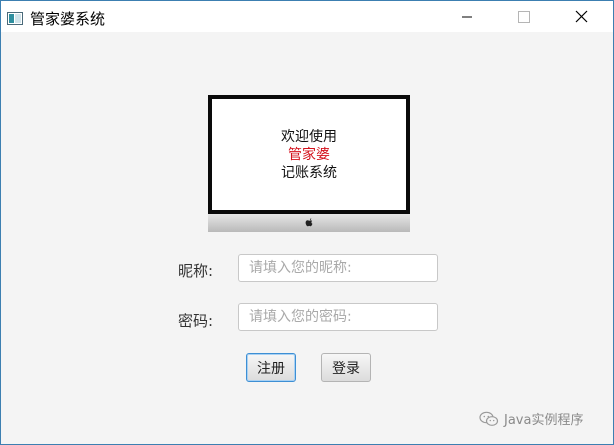  I want to click on maximize-icon, so click(524, 16).